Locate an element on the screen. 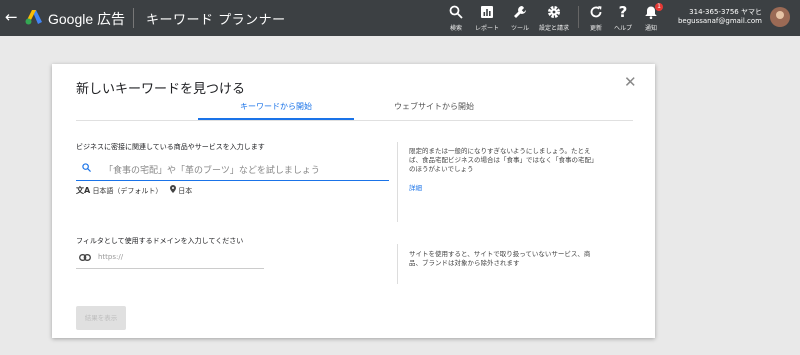 This screenshot has height=355, width=800. tools-label: ツール is located at coordinates (519, 28).